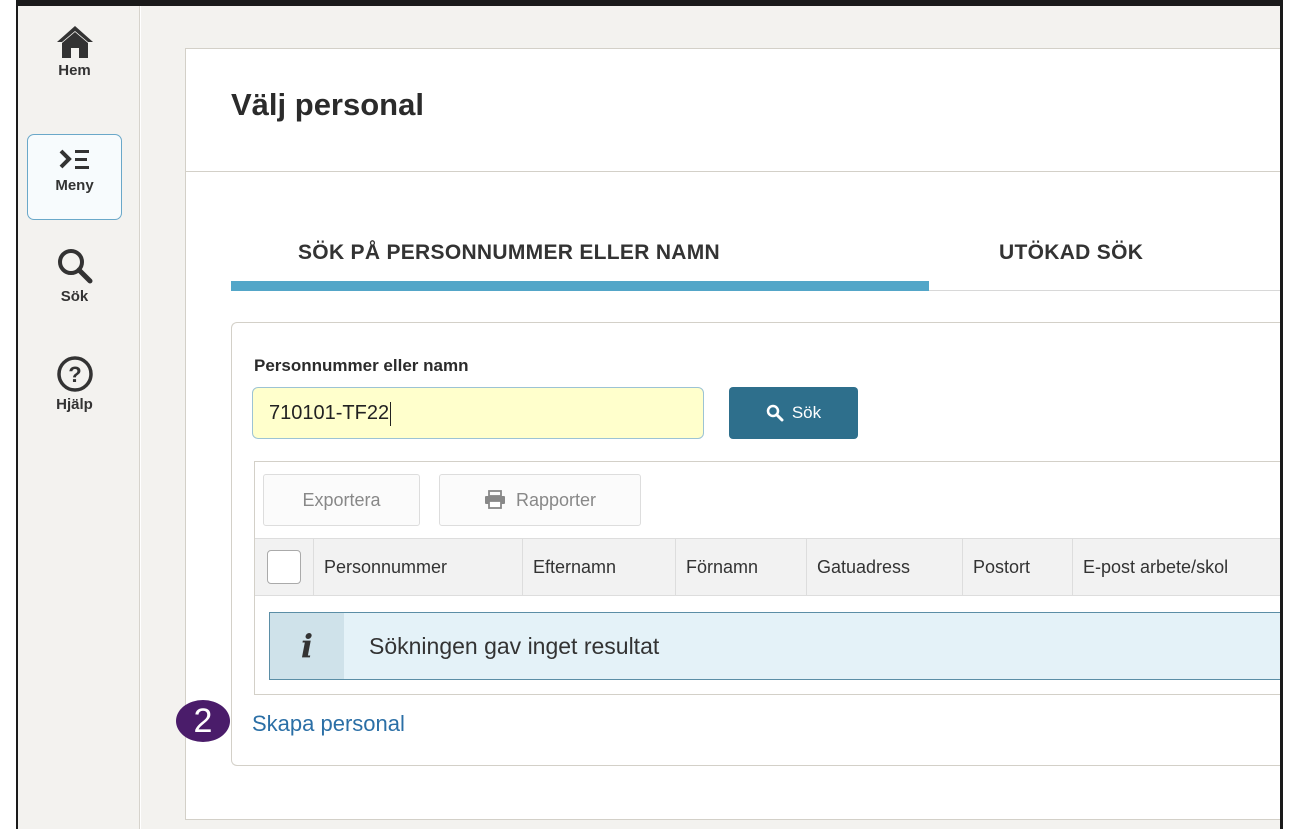 The height and width of the screenshot is (829, 1294). I want to click on home-icon, so click(74, 42).